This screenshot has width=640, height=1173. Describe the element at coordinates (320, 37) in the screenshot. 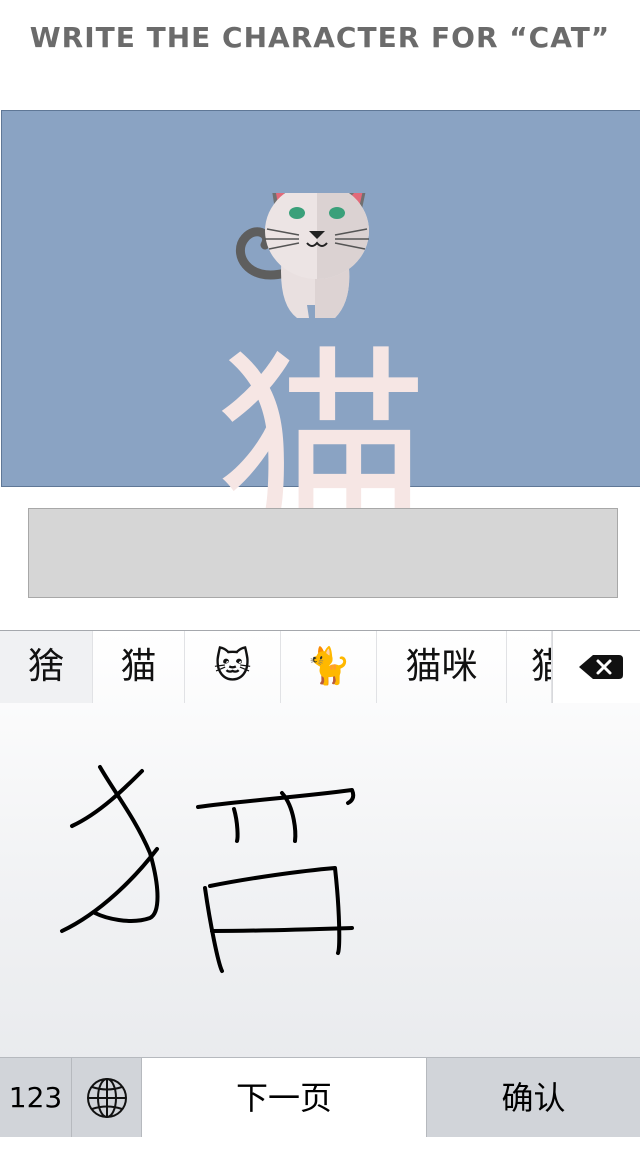

I see `prompt-title: WRITE THE CHARACTER FOR “CAT”` at that location.